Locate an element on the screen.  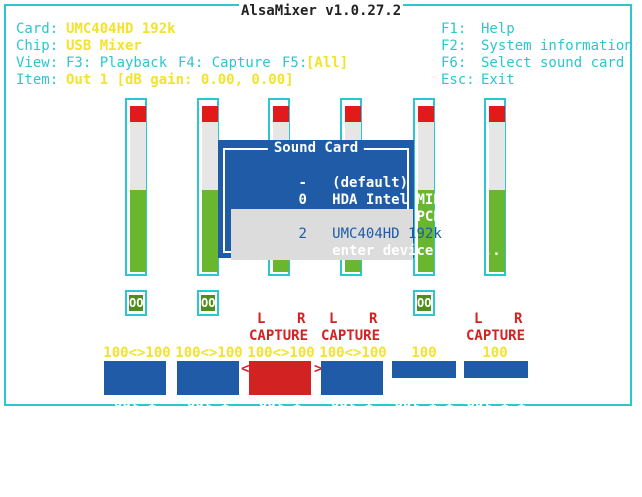
capture-right-ch3: R is located at coordinates (301, 319).